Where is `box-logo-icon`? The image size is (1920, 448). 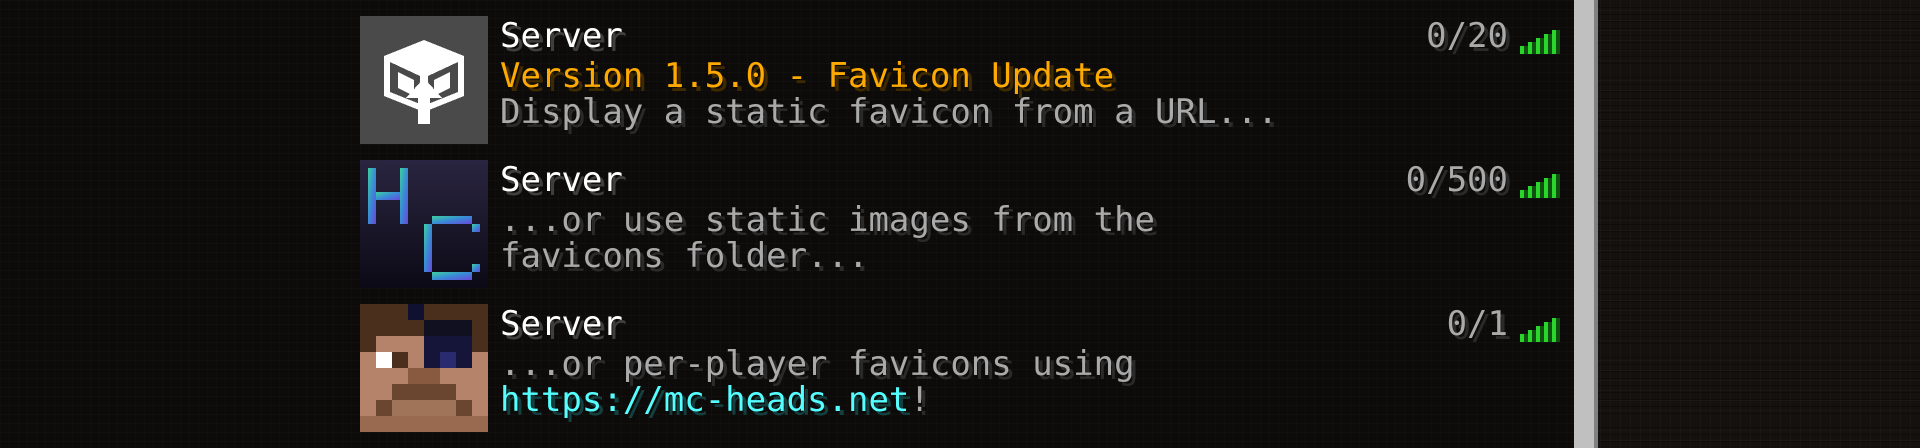
box-logo-icon is located at coordinates (424, 80).